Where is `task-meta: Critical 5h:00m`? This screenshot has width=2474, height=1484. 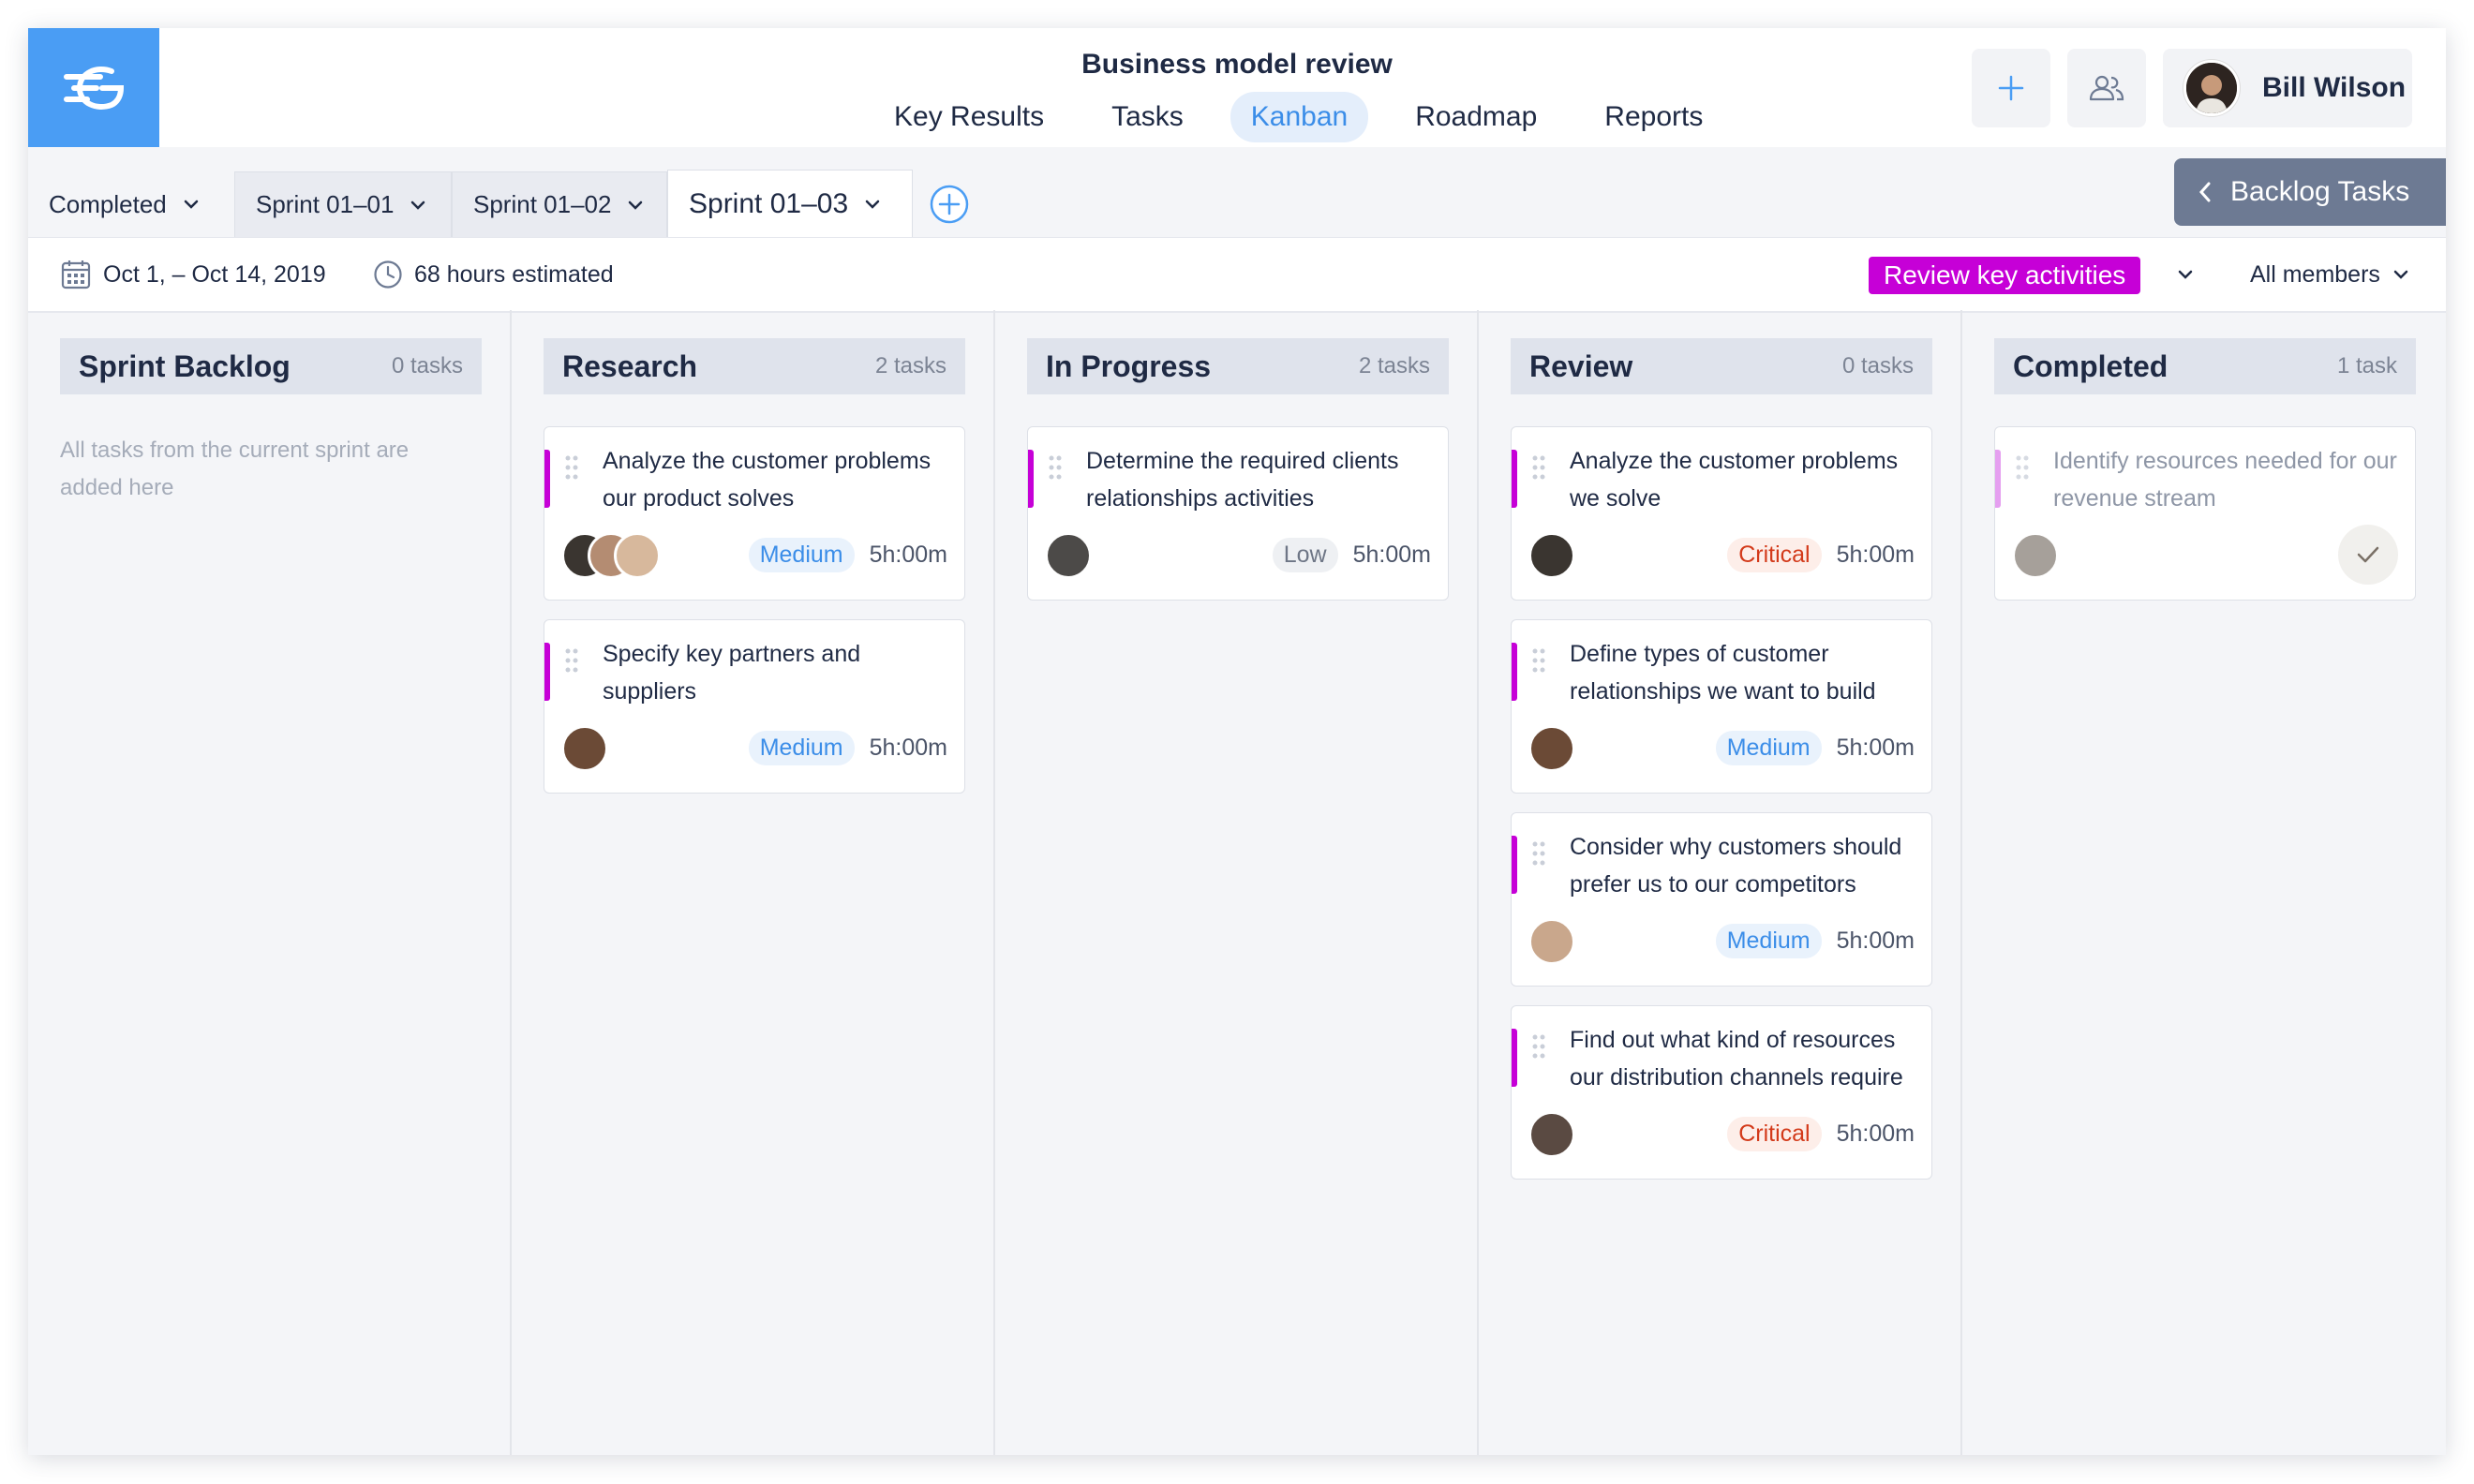 task-meta: Critical 5h:00m is located at coordinates (1821, 555).